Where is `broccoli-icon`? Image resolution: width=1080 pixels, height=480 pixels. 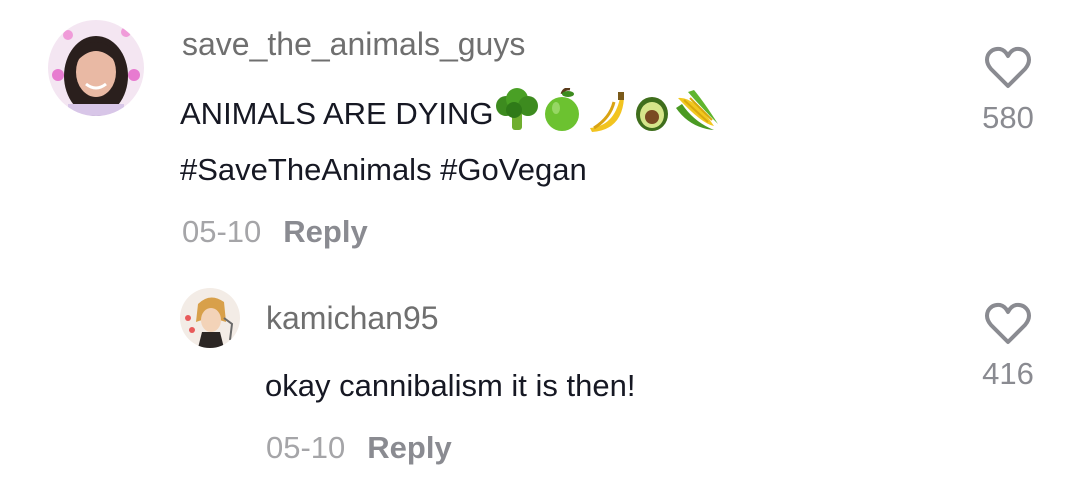
broccoli-icon is located at coordinates (517, 110).